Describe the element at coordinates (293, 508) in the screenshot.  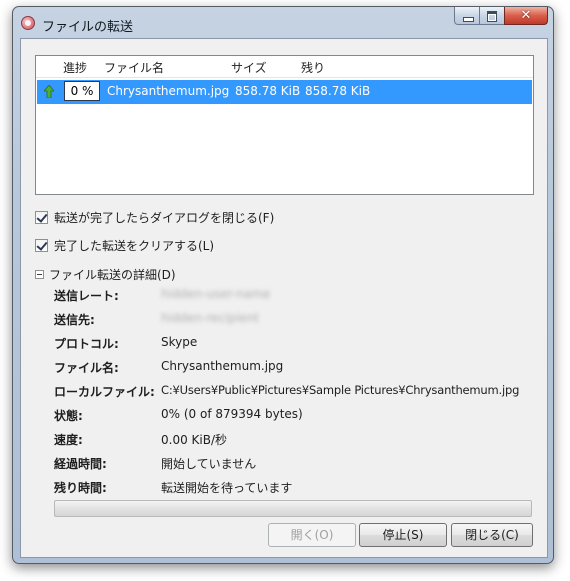
I see `transfer-progress-bar` at that location.